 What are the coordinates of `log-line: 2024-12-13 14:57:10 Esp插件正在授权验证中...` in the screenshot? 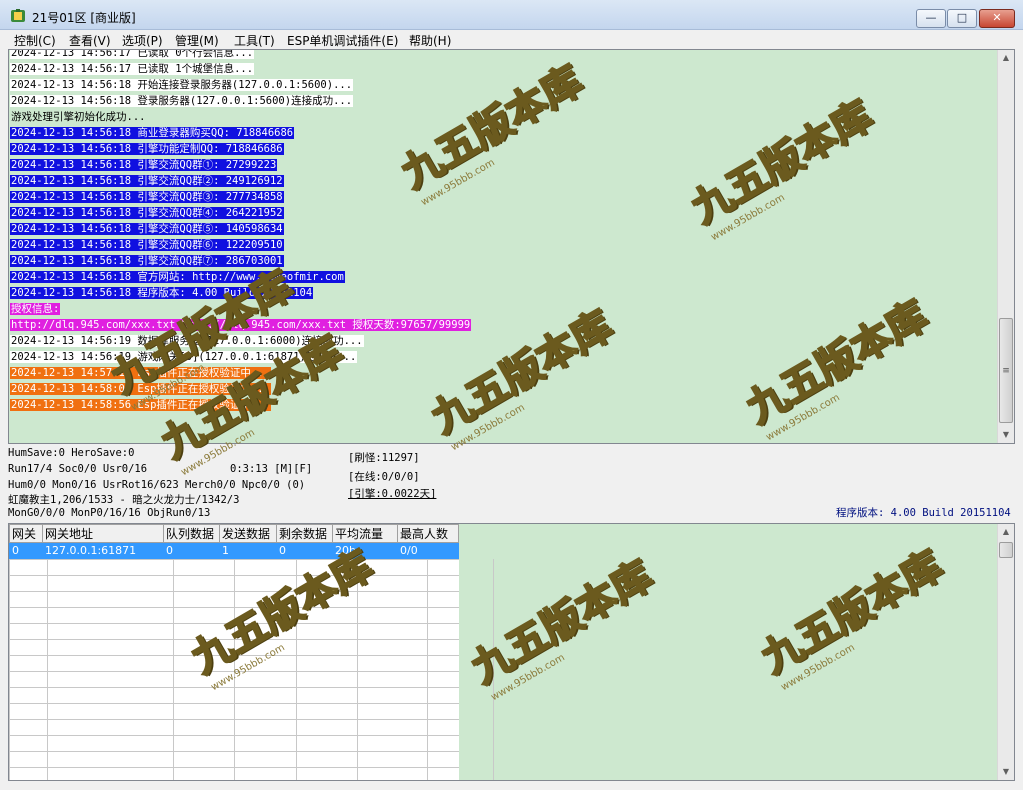 It's located at (503, 373).